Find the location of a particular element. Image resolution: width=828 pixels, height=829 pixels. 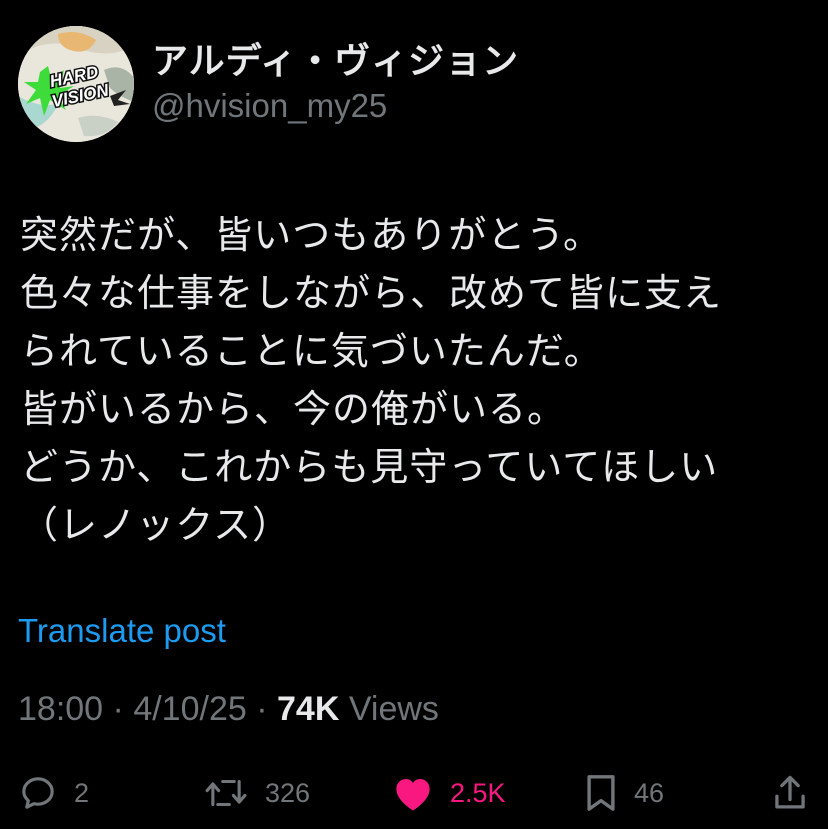

action-bar: 2 326 2.5K 46 is located at coordinates (416, 793).